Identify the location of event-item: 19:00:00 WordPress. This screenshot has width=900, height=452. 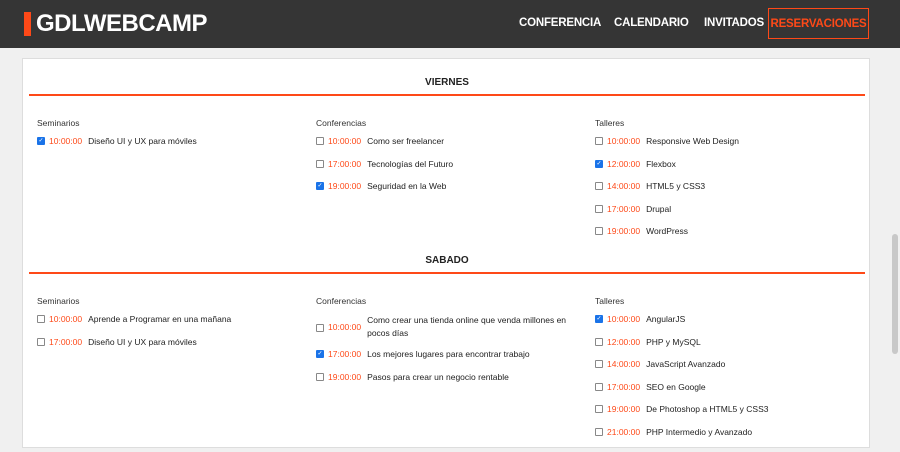
(641, 231).